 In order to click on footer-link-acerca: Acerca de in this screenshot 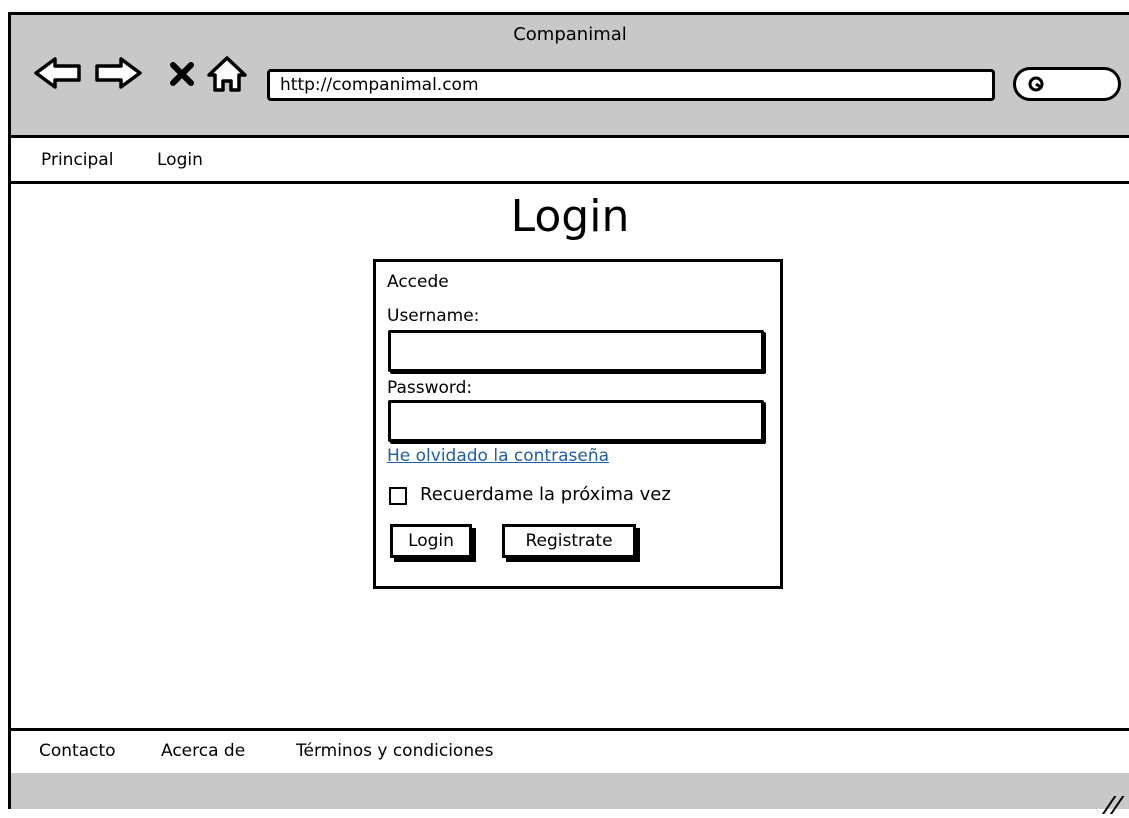, I will do `click(203, 751)`.